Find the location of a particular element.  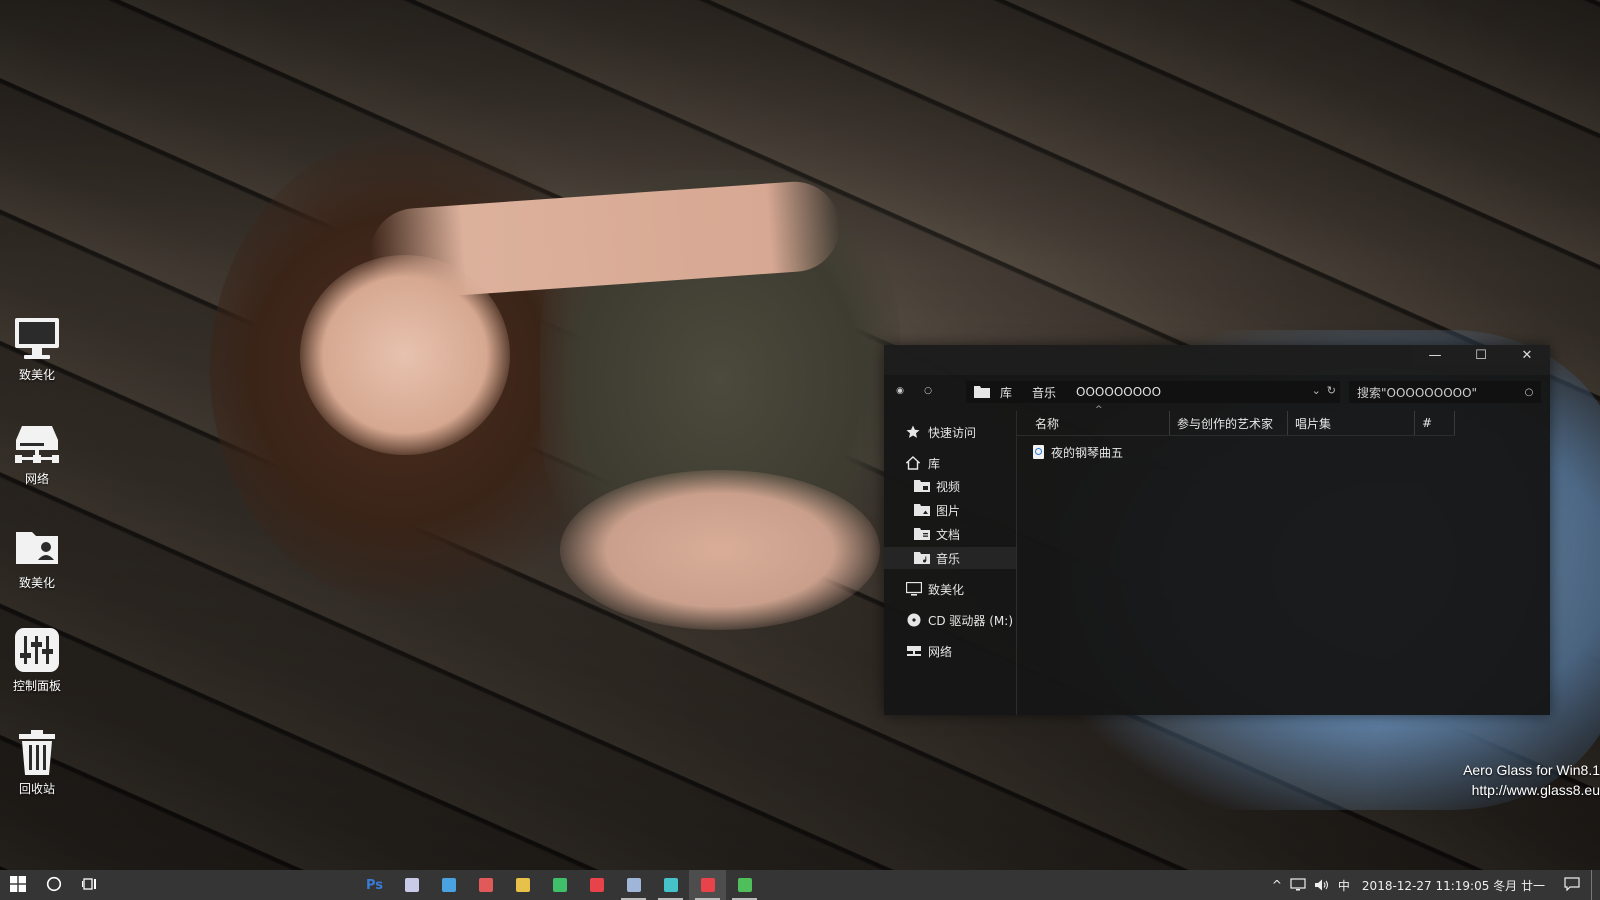

image-viewer-icon is located at coordinates (485, 885).